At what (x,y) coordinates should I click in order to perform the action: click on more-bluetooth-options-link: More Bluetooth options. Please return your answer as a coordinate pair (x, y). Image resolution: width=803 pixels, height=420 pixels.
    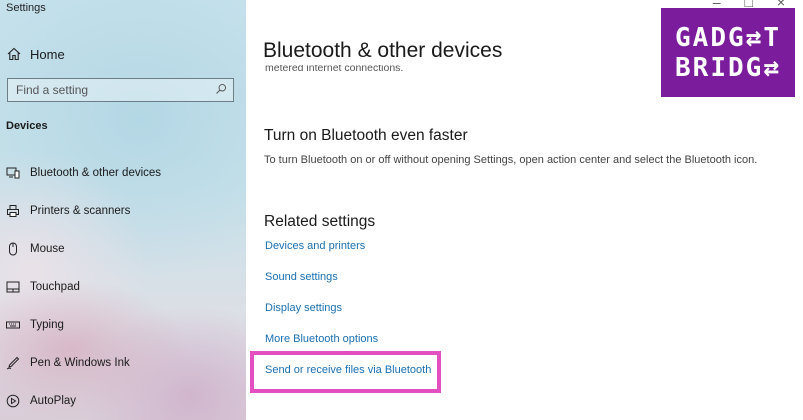
    Looking at the image, I should click on (321, 339).